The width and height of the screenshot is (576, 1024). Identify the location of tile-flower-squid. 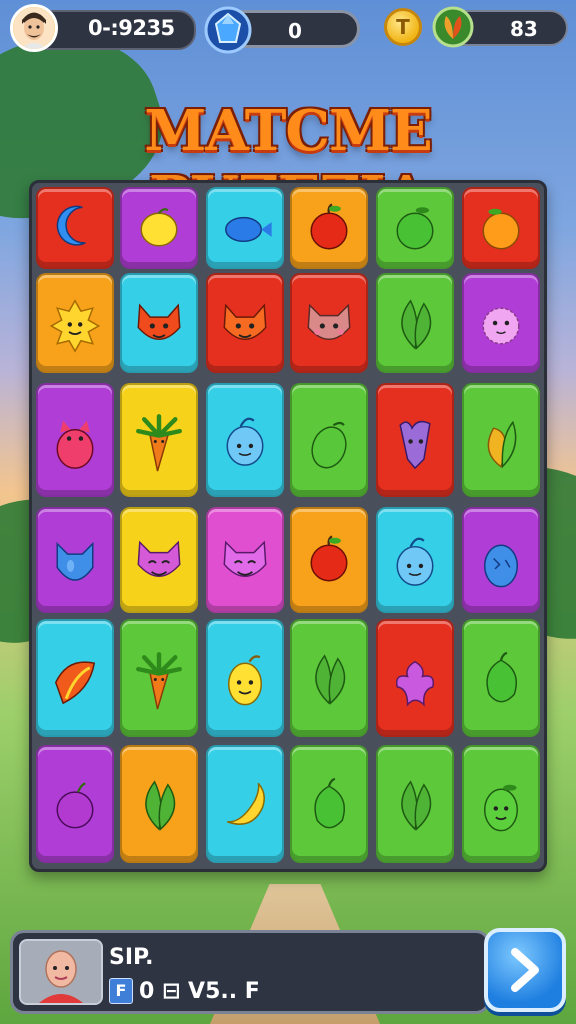
(415, 678).